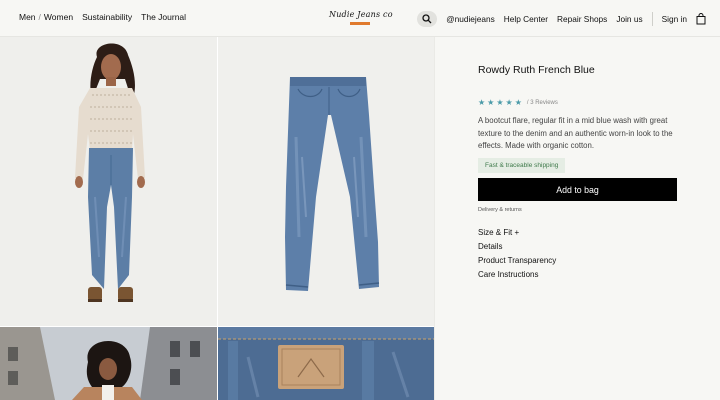 The height and width of the screenshot is (400, 720). I want to click on search-icon, so click(427, 19).